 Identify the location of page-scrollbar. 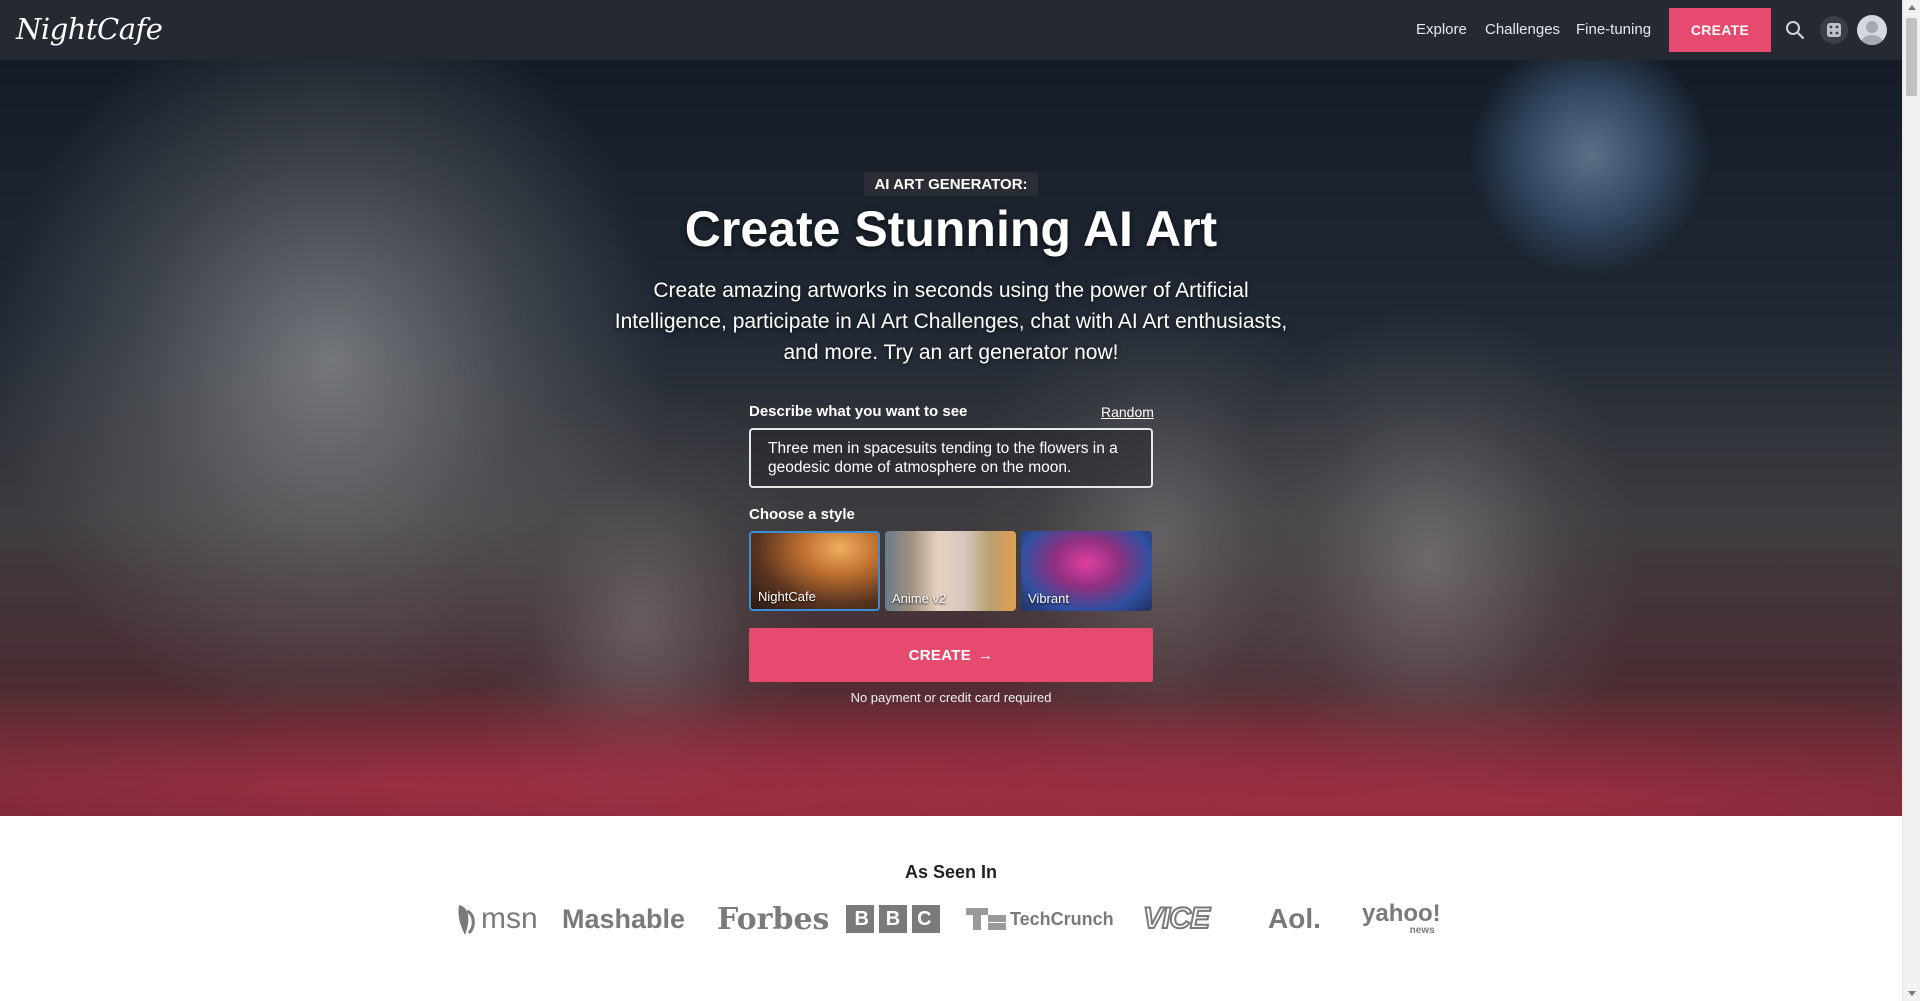
(1911, 500).